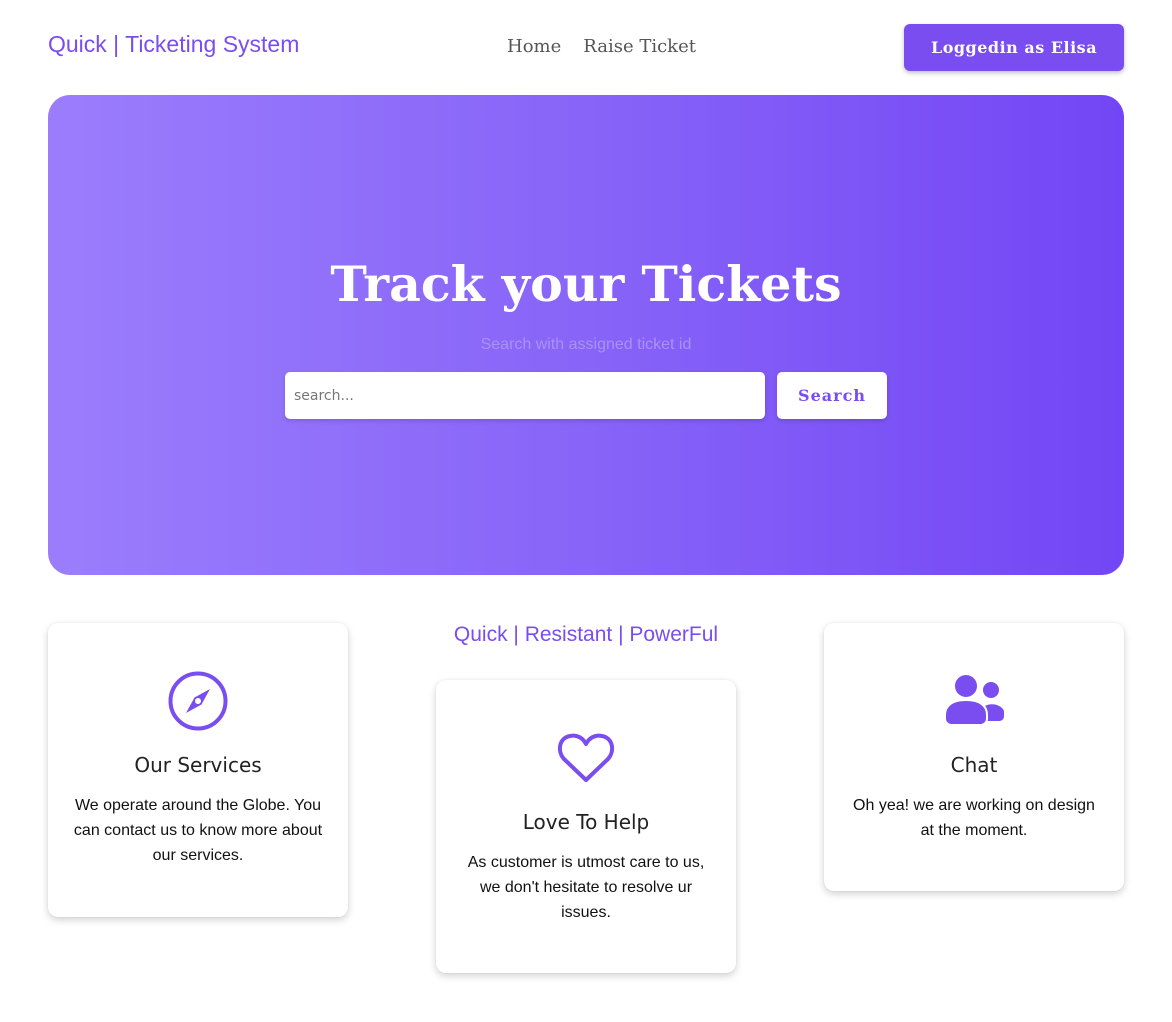  Describe the element at coordinates (639, 46) in the screenshot. I see `nav-item-raise-ticket: Raise Ticket` at that location.